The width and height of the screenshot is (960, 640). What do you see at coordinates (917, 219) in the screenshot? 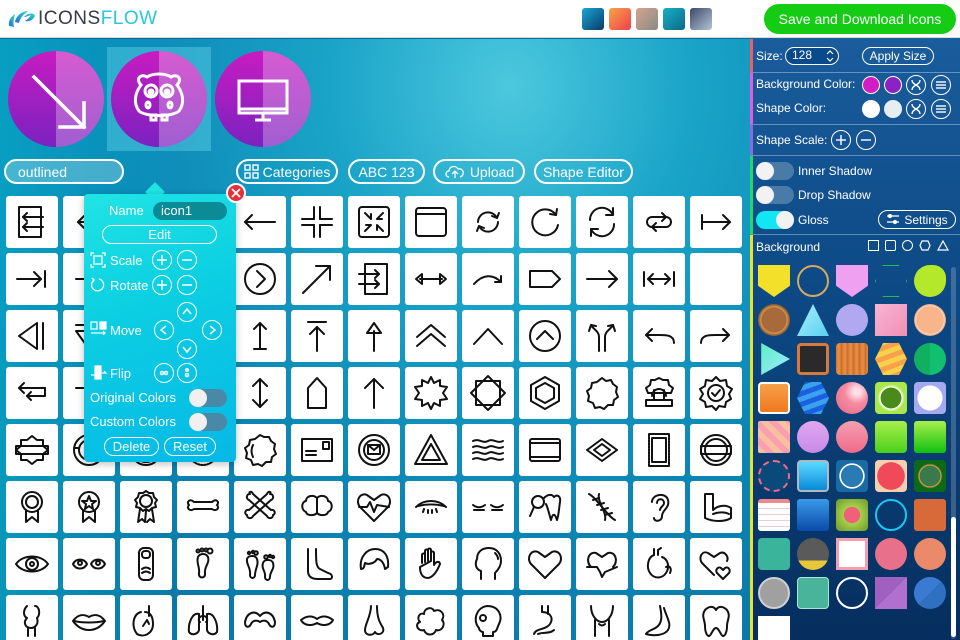
I see `gloss-settings-button: Settings` at bounding box center [917, 219].